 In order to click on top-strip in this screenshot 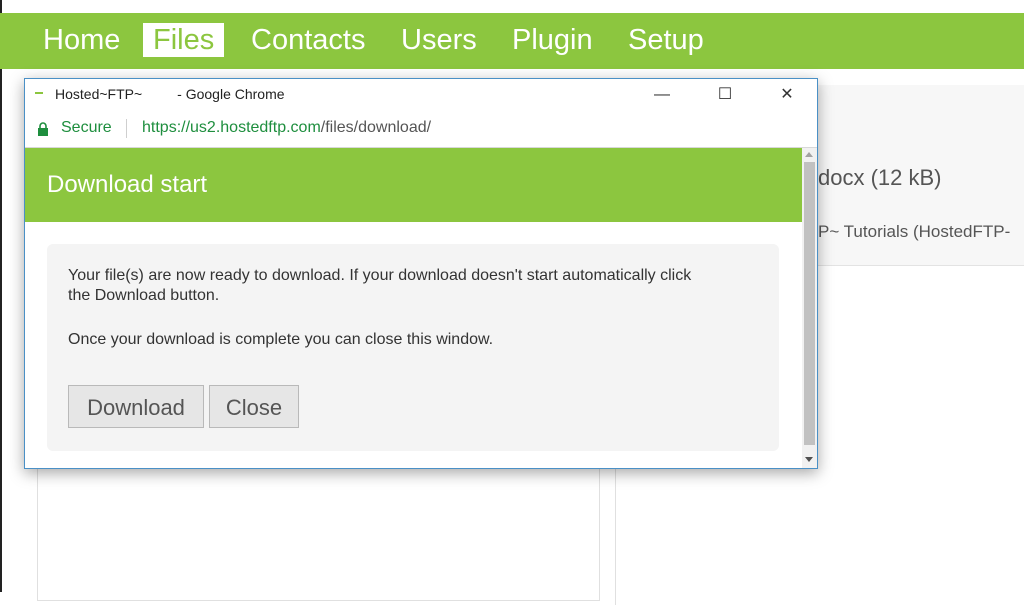, I will do `click(512, 6)`.